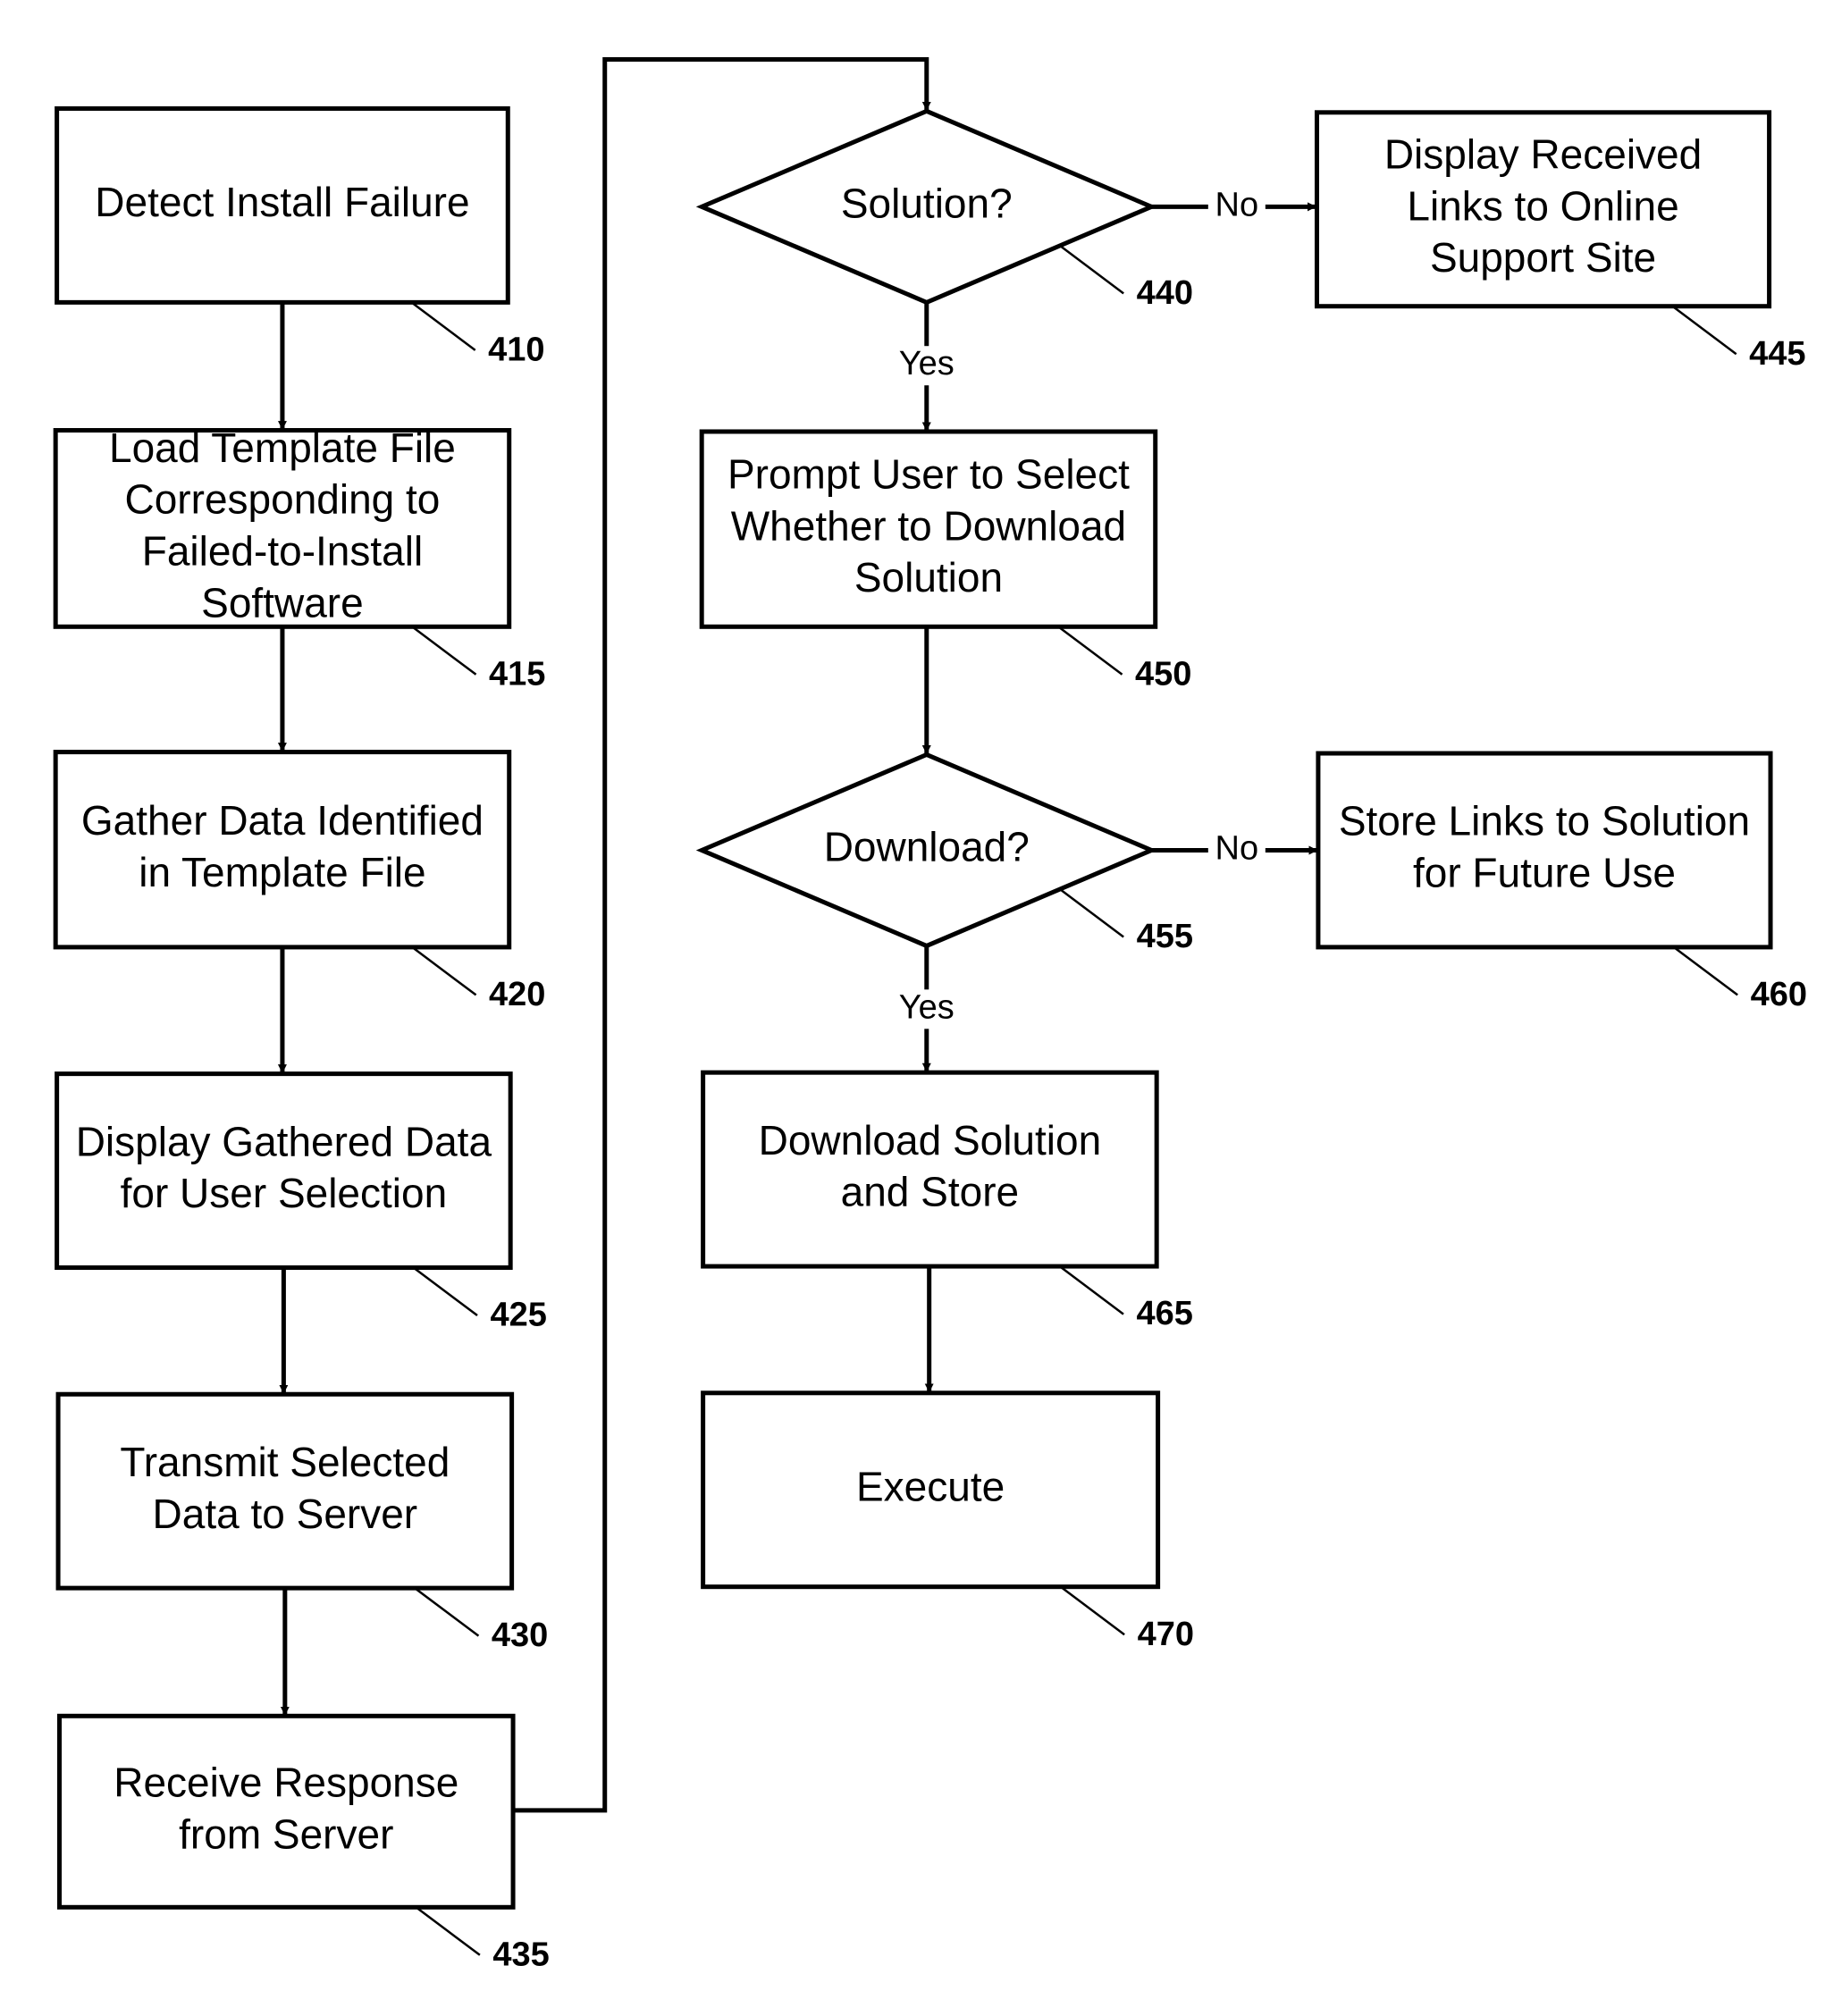  What do you see at coordinates (282, 872) in the screenshot?
I see `step-label-line: in Template File` at bounding box center [282, 872].